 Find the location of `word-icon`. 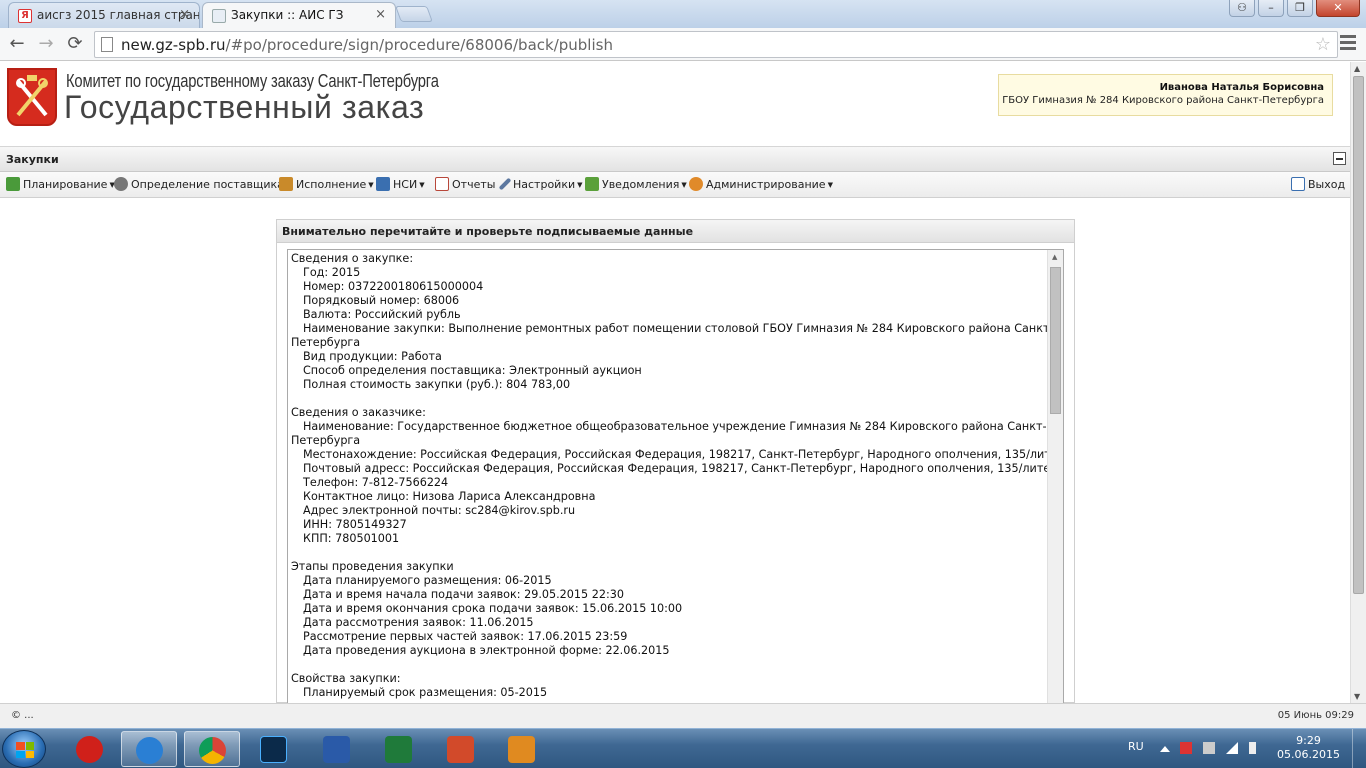

word-icon is located at coordinates (336, 749).